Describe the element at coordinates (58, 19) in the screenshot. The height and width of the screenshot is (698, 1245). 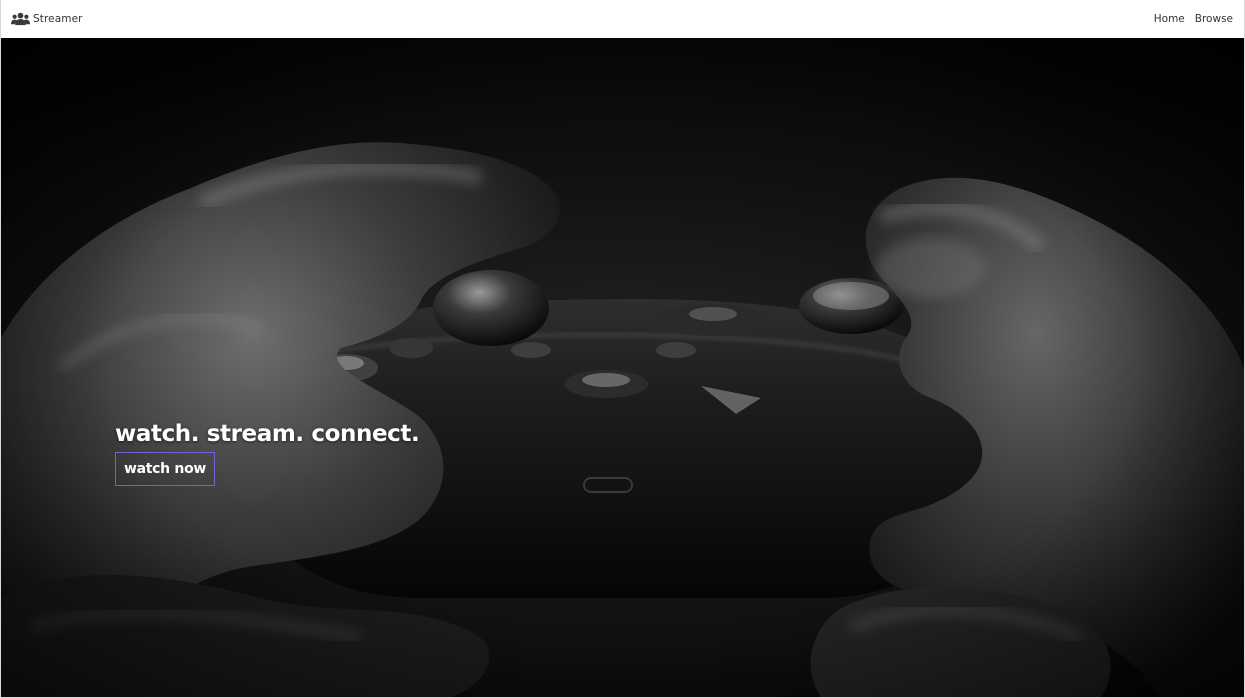
I see `brand-label: Streamer` at that location.